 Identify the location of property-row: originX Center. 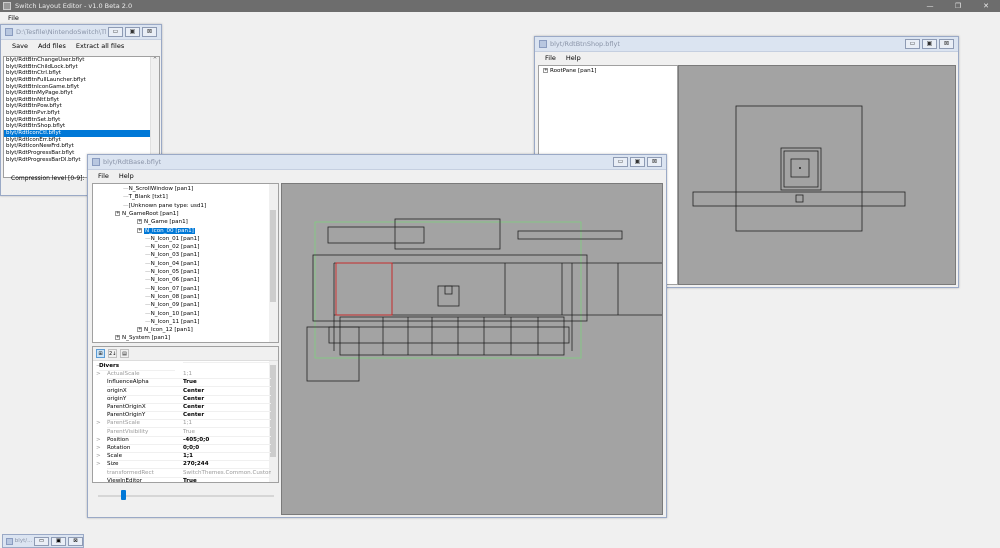
(182, 391).